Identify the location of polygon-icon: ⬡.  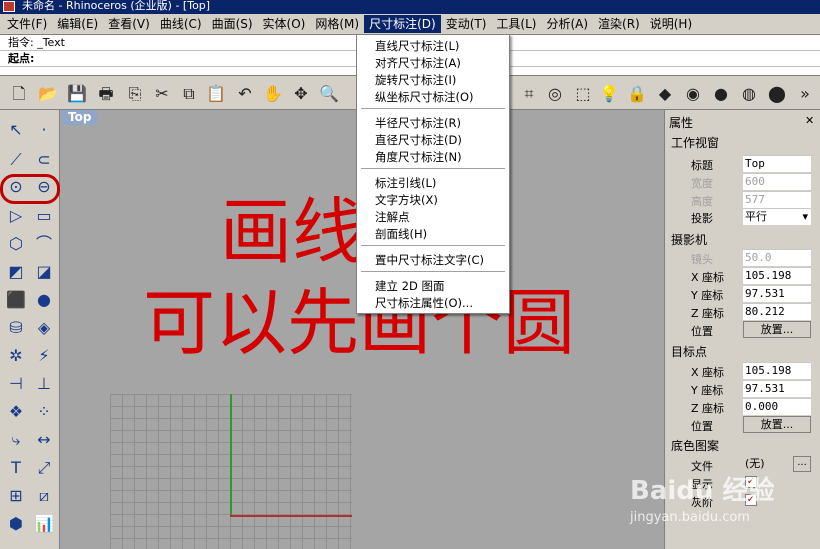
(16, 244).